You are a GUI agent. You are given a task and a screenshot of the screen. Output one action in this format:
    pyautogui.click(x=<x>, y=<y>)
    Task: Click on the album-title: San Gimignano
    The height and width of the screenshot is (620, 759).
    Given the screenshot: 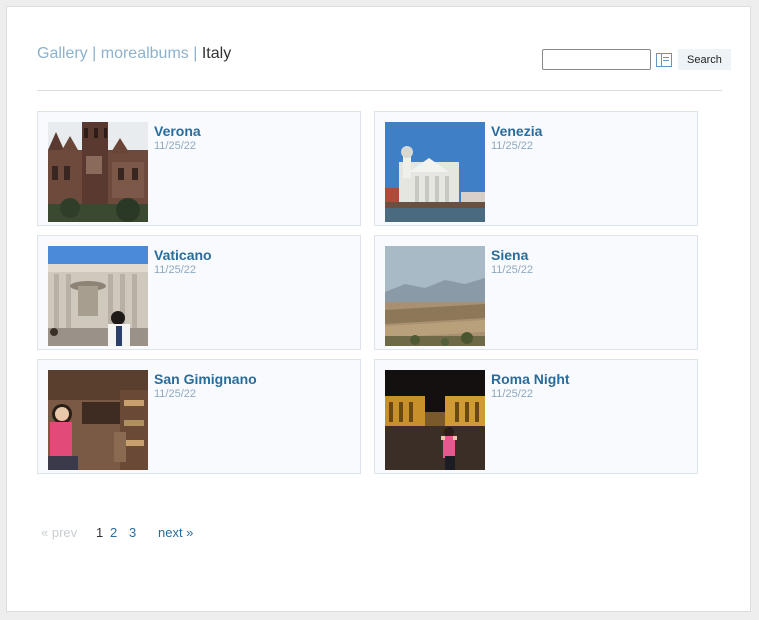 What is the action you would take?
    pyautogui.click(x=205, y=379)
    